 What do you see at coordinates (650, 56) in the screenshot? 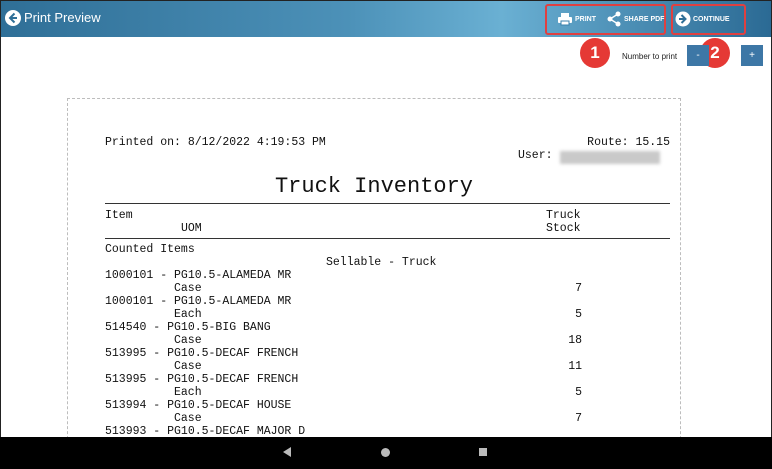
I see `number-to-print-label: Number to print` at bounding box center [650, 56].